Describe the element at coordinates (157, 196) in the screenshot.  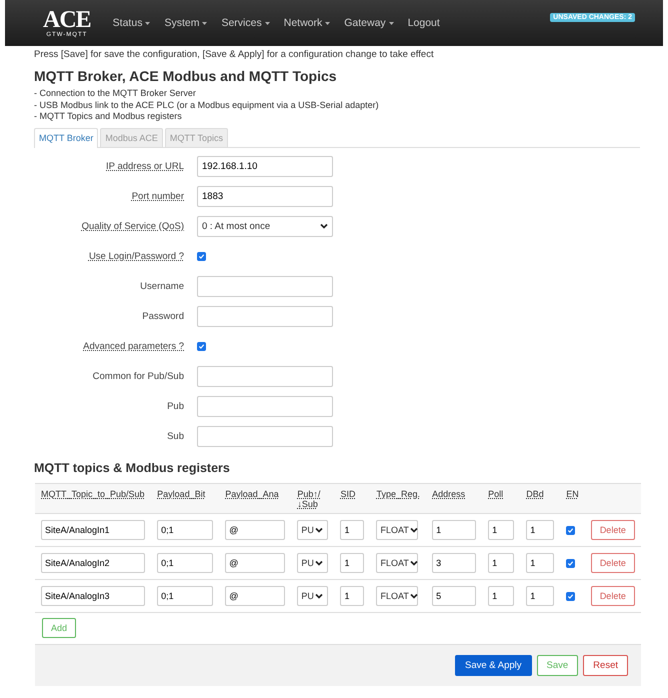
I see `field-label: Port number` at that location.